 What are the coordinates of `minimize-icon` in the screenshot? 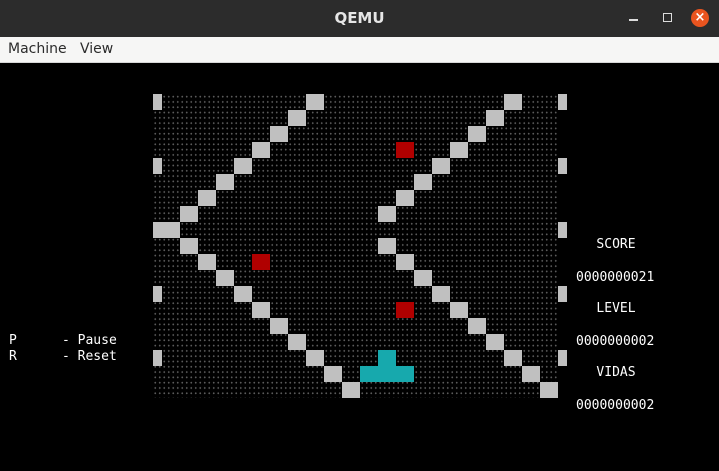 It's located at (633, 20).